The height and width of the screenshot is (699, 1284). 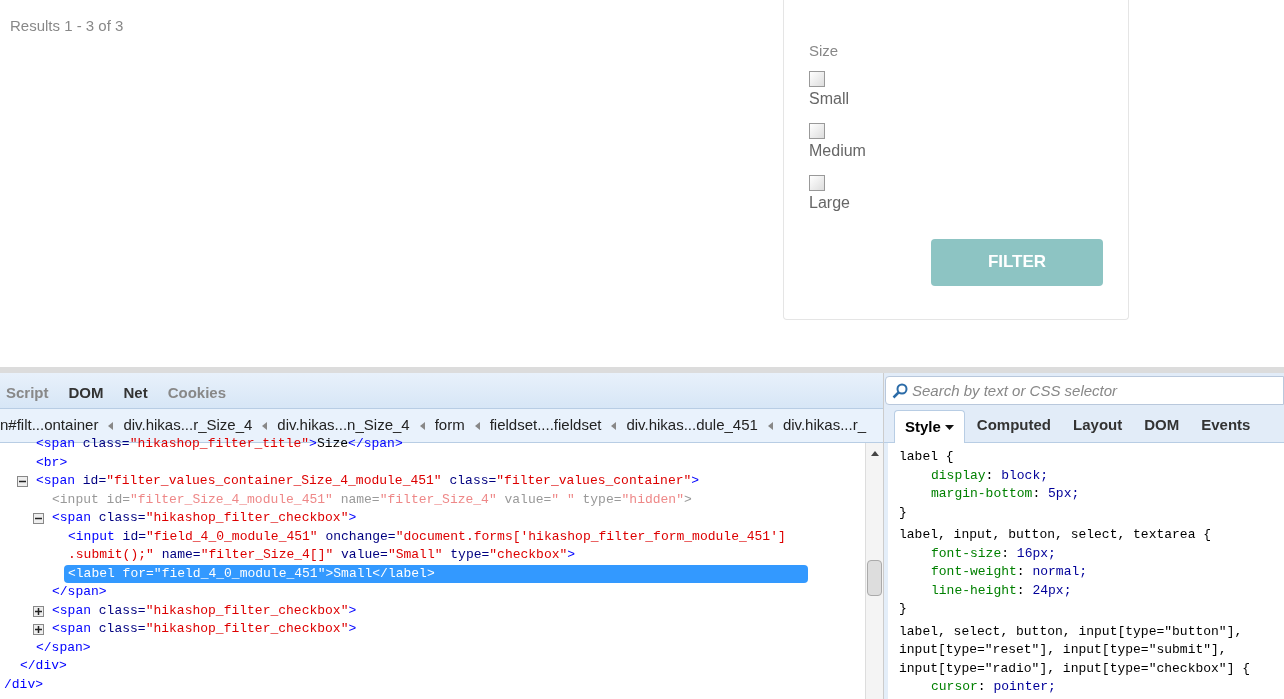 I want to click on css-property: display, so click(x=958, y=475).